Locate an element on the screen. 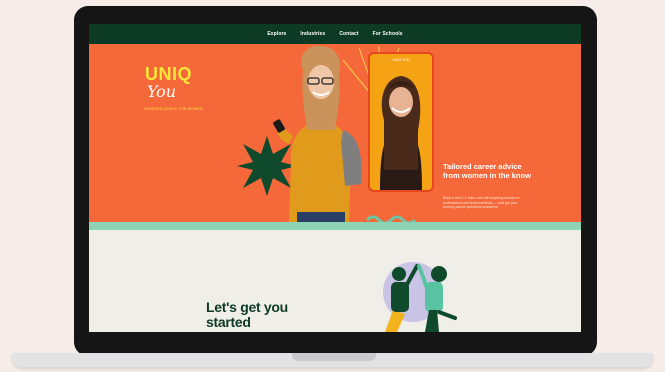  laptop-notch is located at coordinates (334, 357).